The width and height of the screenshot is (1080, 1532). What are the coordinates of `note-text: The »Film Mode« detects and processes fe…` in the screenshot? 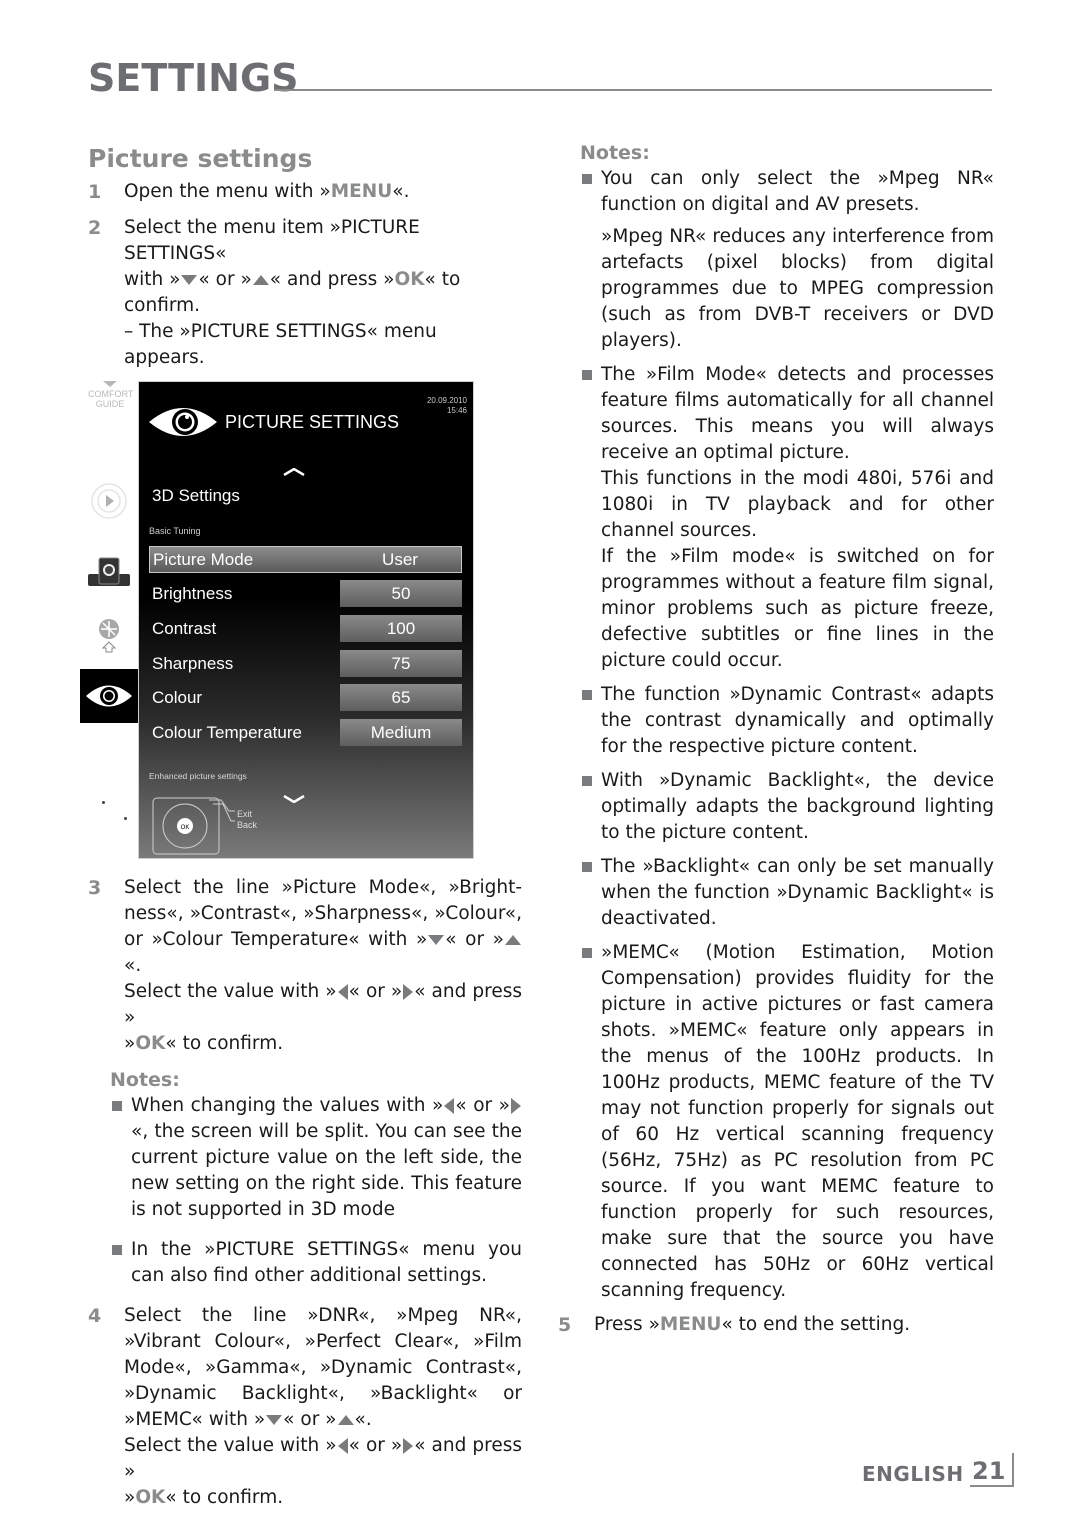 It's located at (797, 413).